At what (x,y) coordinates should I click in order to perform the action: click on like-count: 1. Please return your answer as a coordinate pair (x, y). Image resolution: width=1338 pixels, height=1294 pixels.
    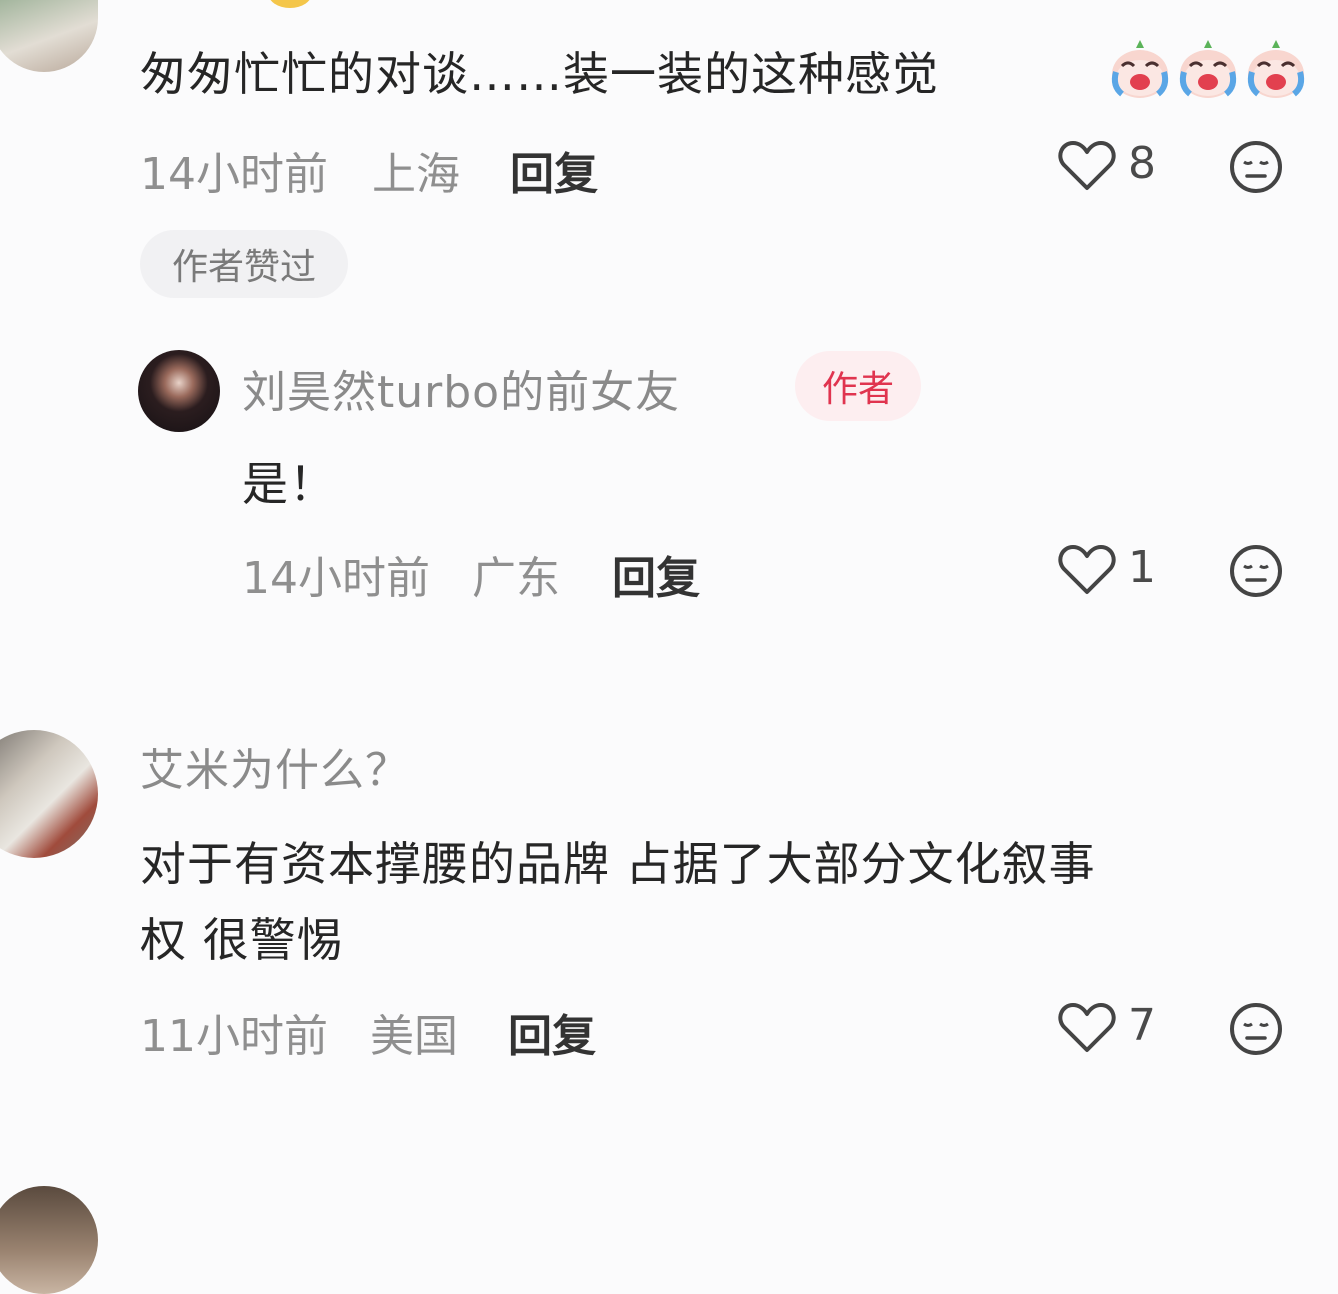
    Looking at the image, I should click on (1142, 567).